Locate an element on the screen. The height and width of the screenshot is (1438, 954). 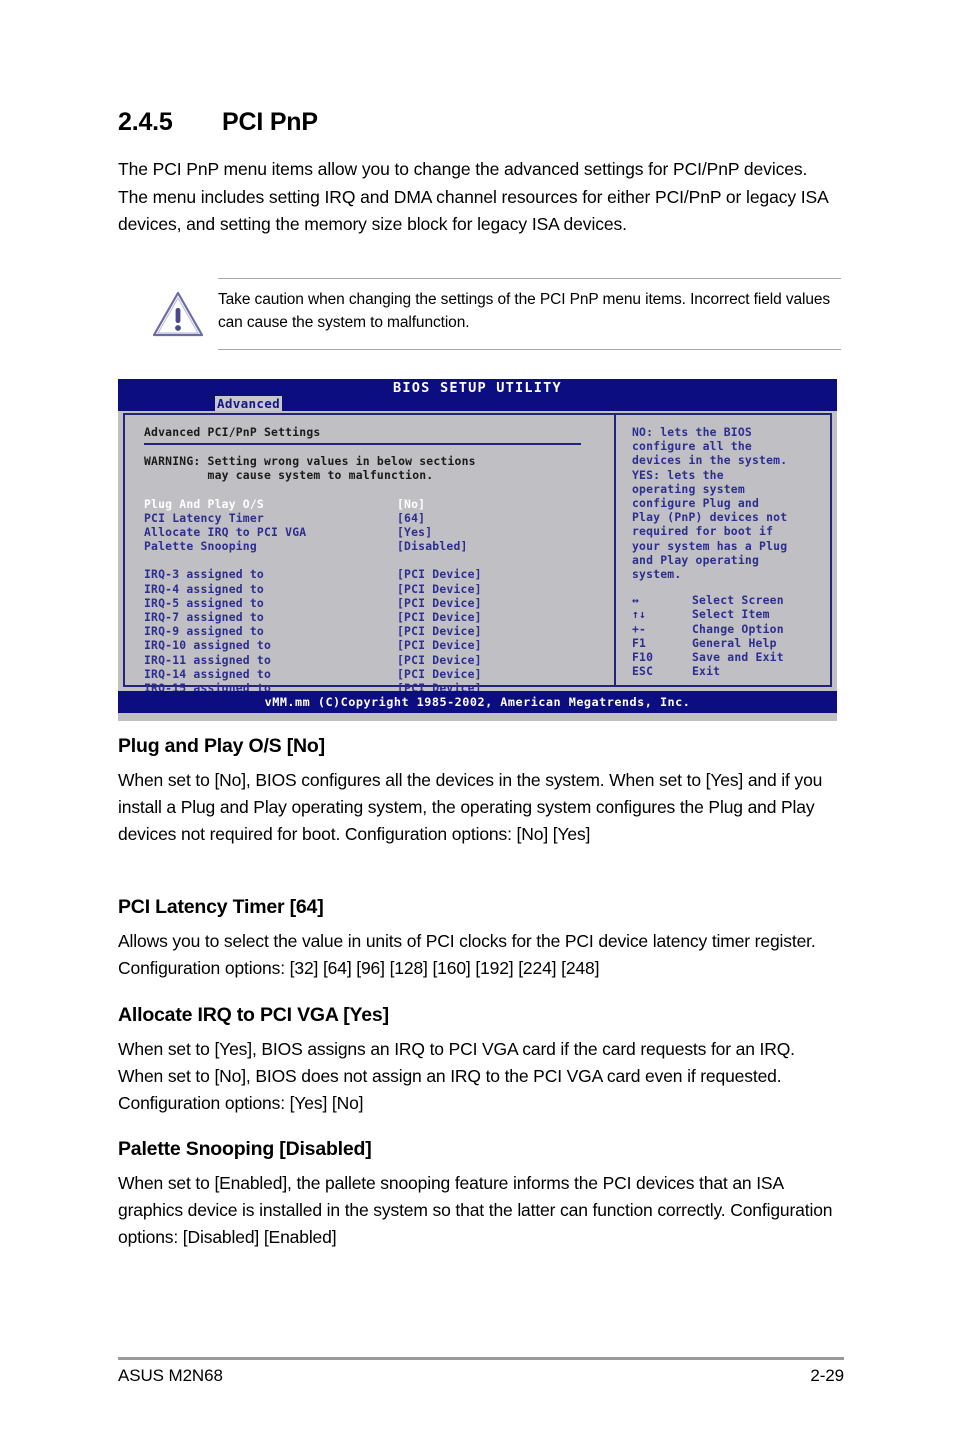
bios-key-legend-row: ↑↓ Select Item is located at coordinates (731, 614).